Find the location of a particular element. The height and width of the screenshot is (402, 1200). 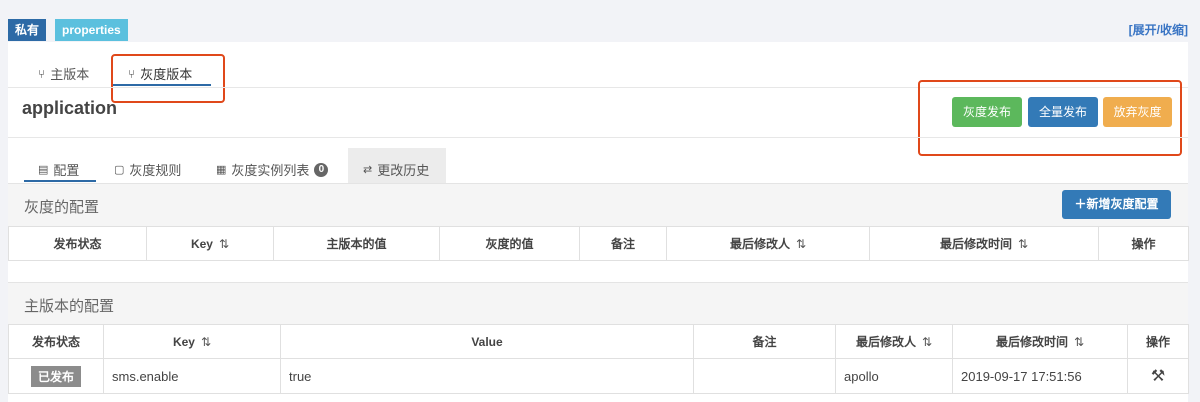

published-badge: 已发布 is located at coordinates (55, 376).